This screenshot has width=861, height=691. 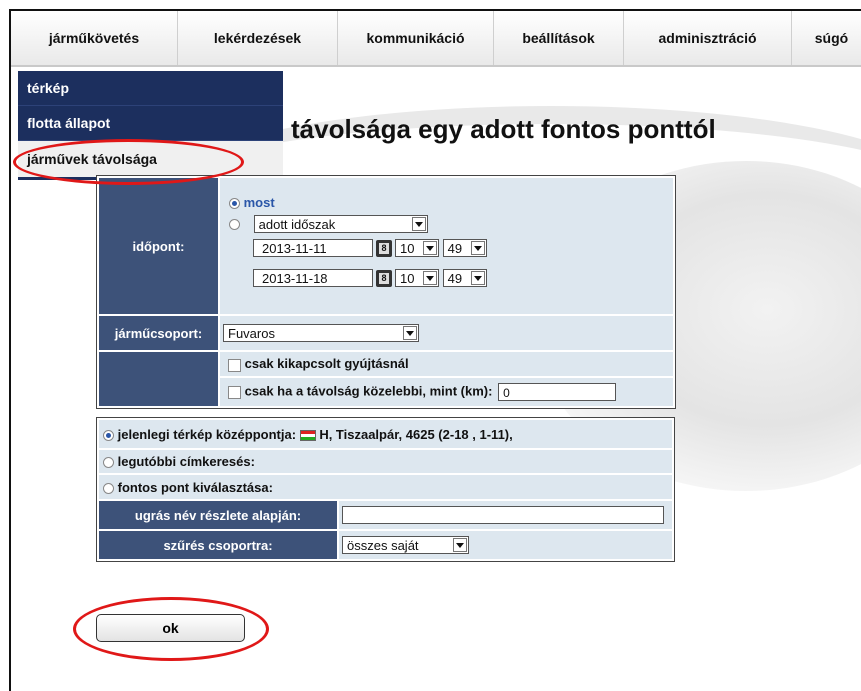 What do you see at coordinates (251, 333) in the screenshot?
I see `group-select-value: Fuvaros` at bounding box center [251, 333].